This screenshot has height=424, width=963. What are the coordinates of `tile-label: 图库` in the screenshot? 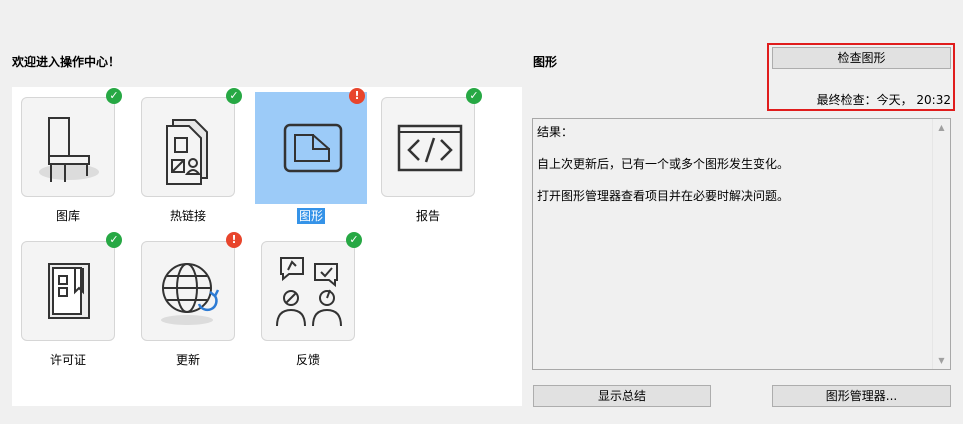 It's located at (67, 216).